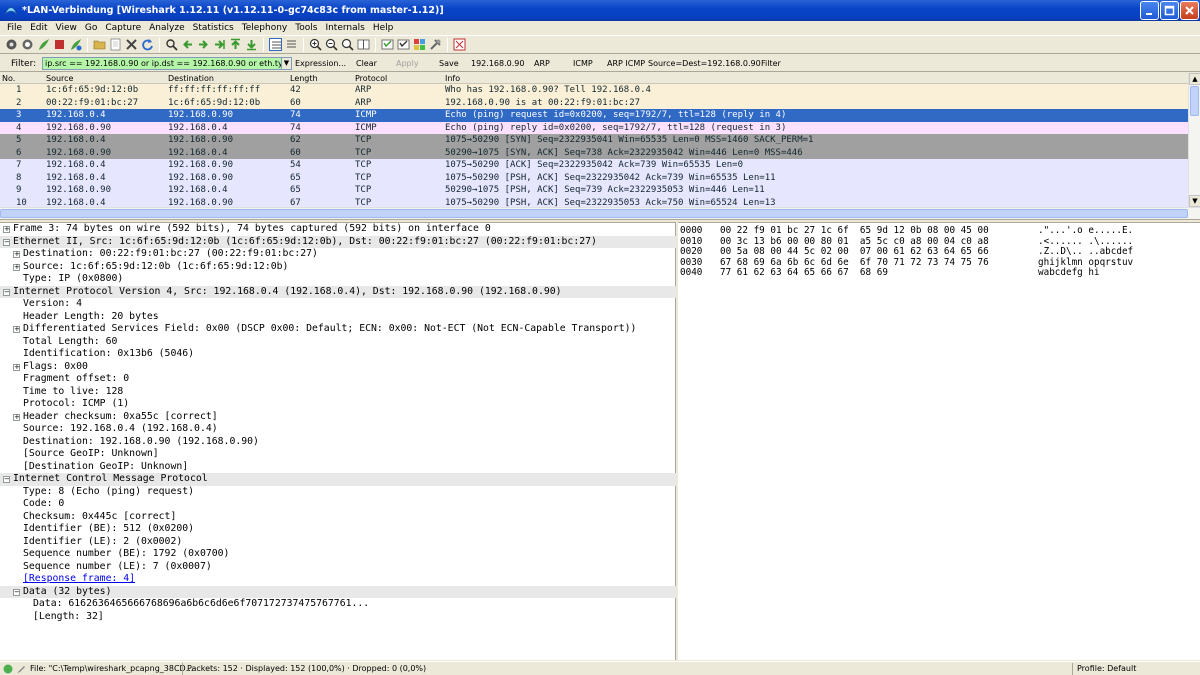  I want to click on goto-packet-icon, so click(219, 44).